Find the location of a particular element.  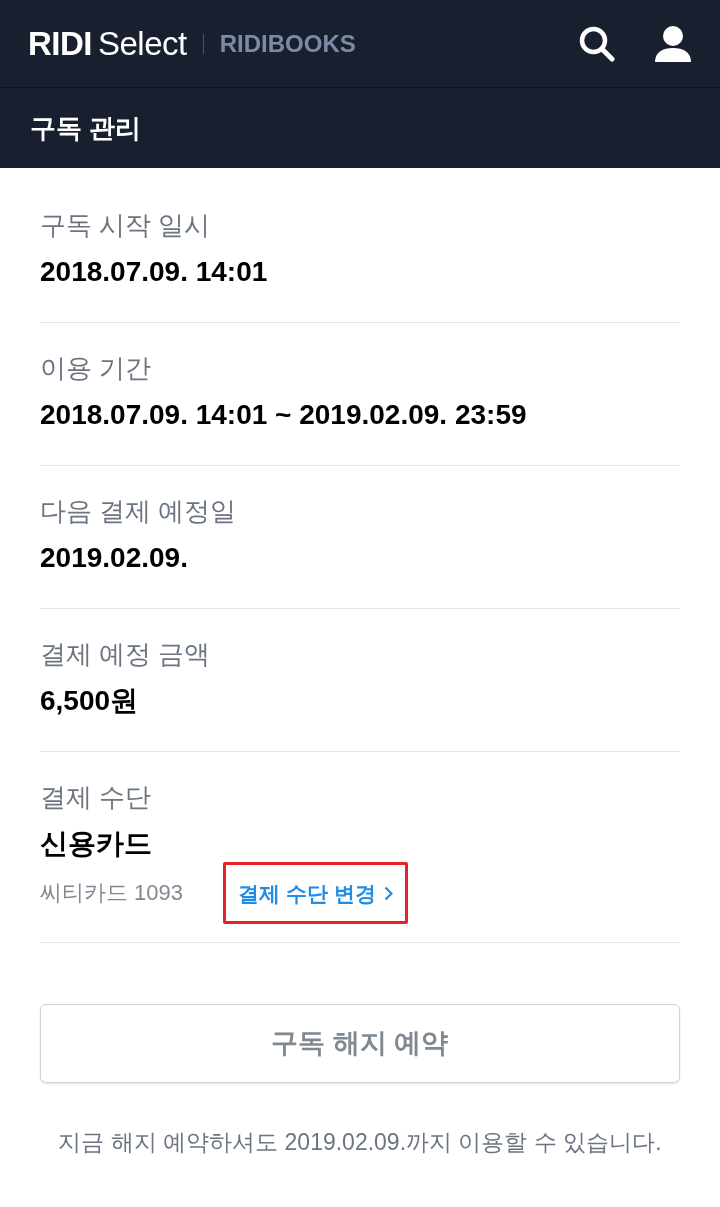

field-value: 6,500원 is located at coordinates (90, 701).